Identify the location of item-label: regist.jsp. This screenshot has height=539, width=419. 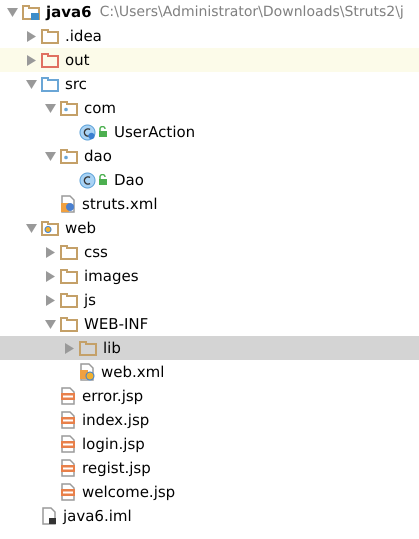
(116, 468).